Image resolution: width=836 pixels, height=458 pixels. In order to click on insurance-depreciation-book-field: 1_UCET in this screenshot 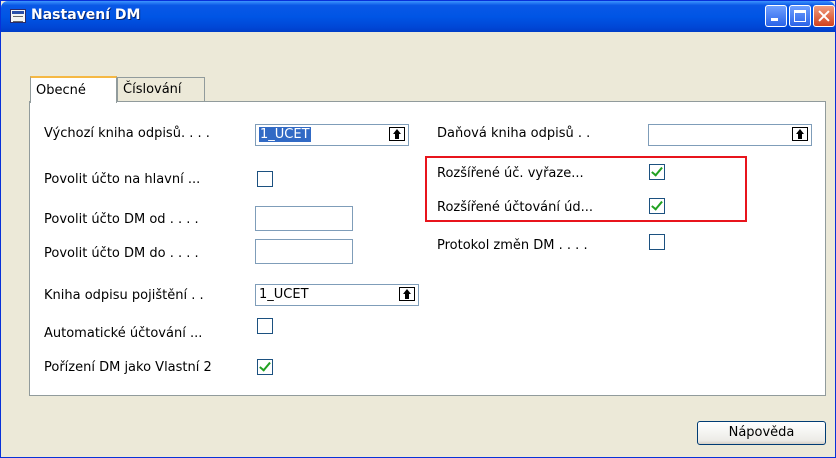, I will do `click(337, 295)`.